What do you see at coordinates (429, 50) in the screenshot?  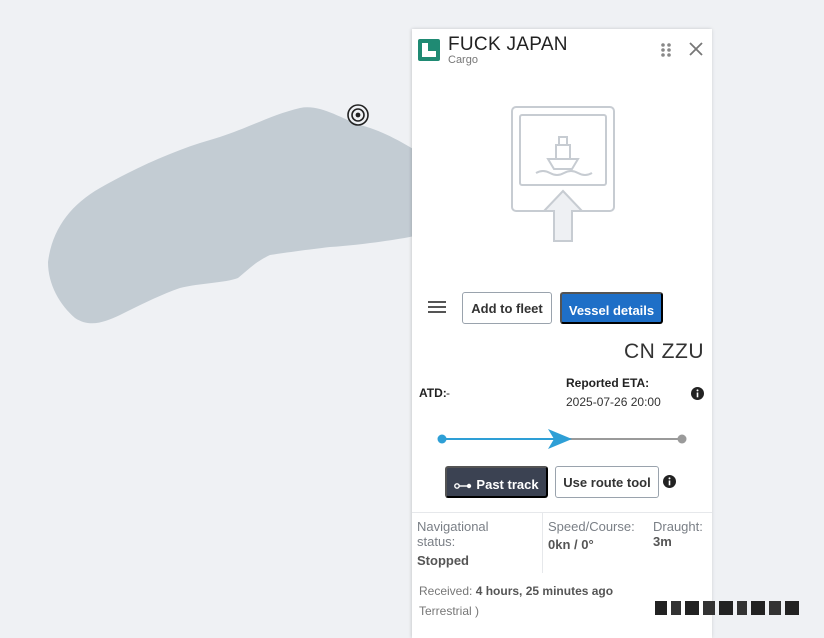 I see `flag-icon` at bounding box center [429, 50].